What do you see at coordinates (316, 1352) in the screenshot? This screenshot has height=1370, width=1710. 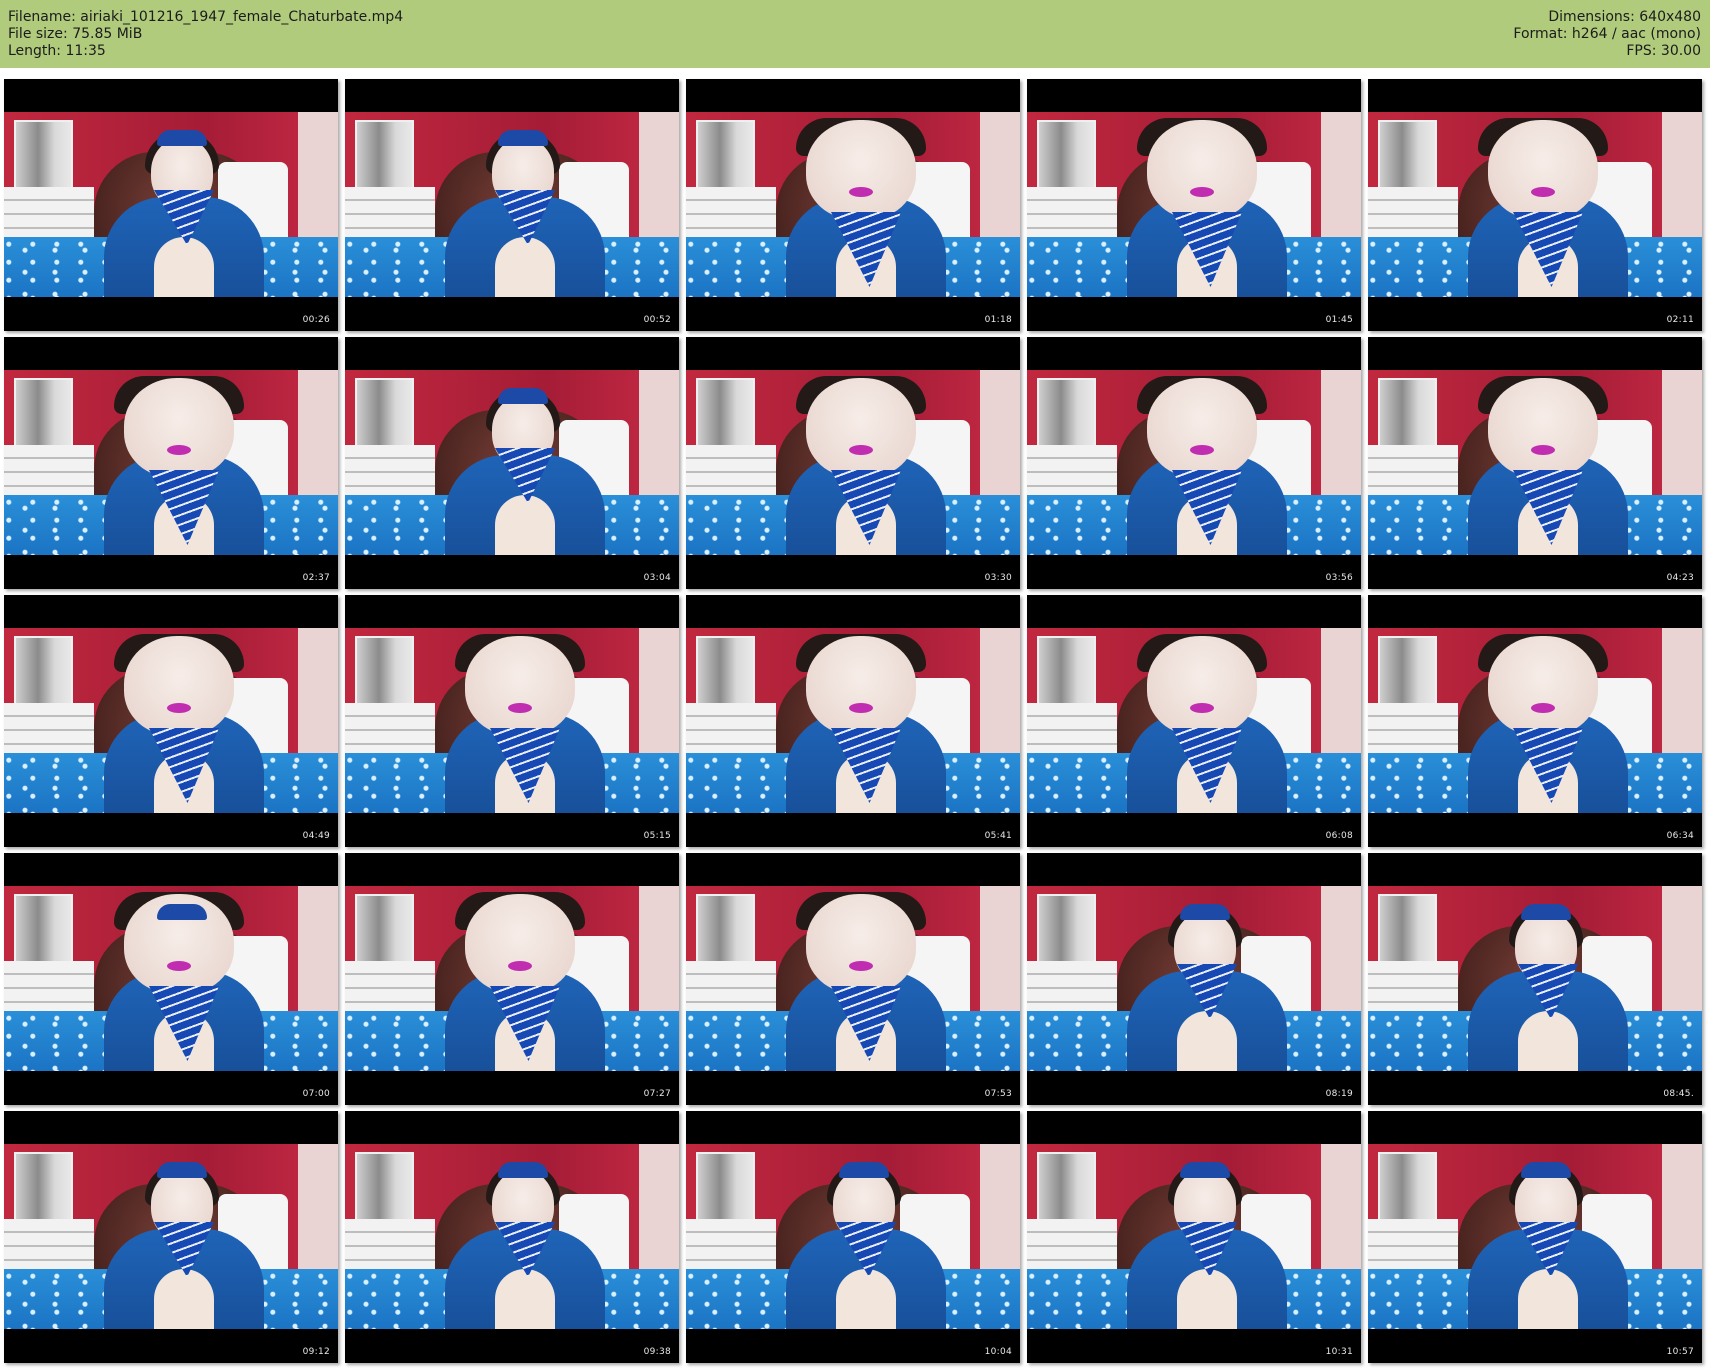 I see `thumbnail-timestamp: 09:12` at bounding box center [316, 1352].